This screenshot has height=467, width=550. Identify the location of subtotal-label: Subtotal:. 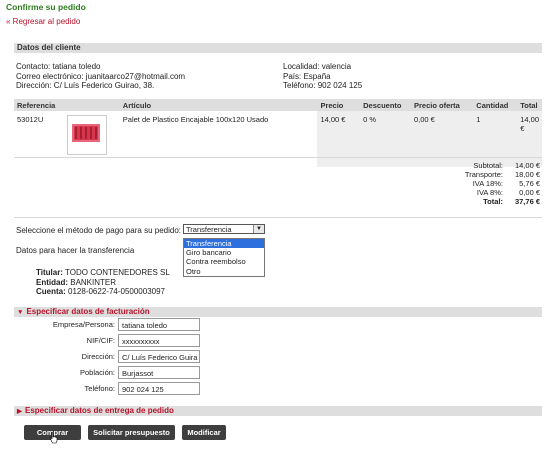
(488, 165).